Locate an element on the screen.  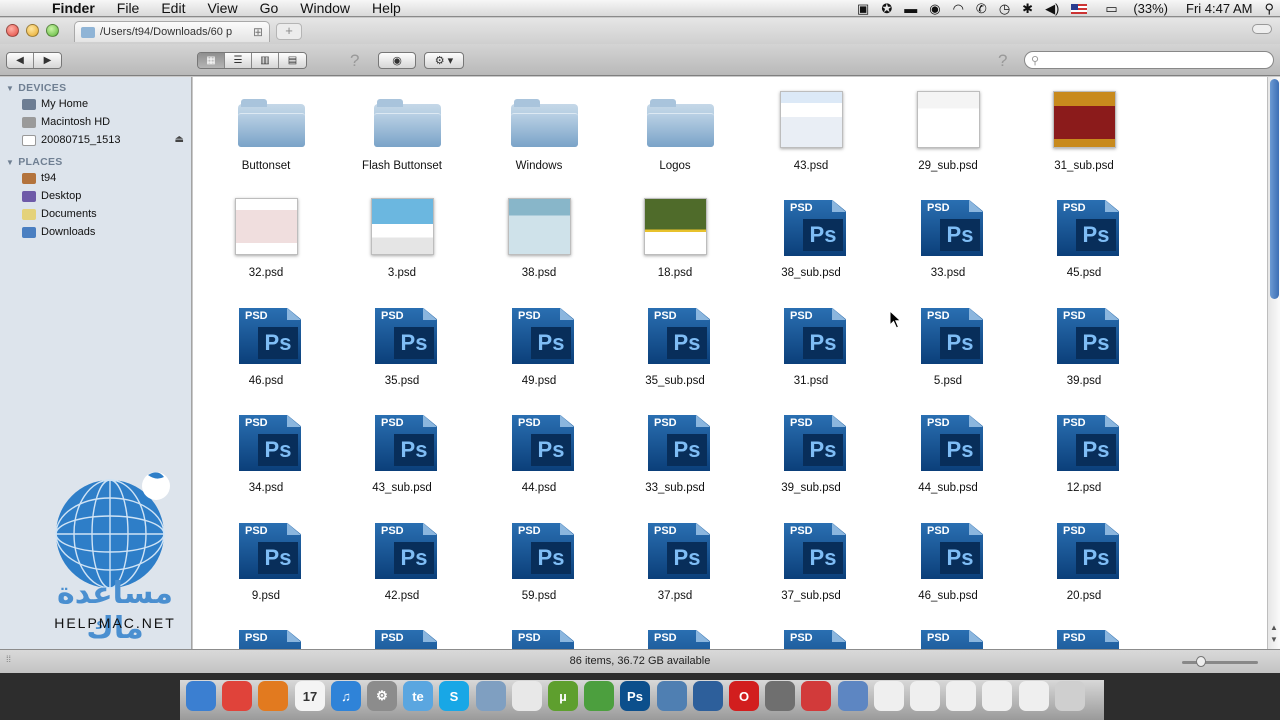
dock-window-5-icon is located at coordinates (1034, 696).